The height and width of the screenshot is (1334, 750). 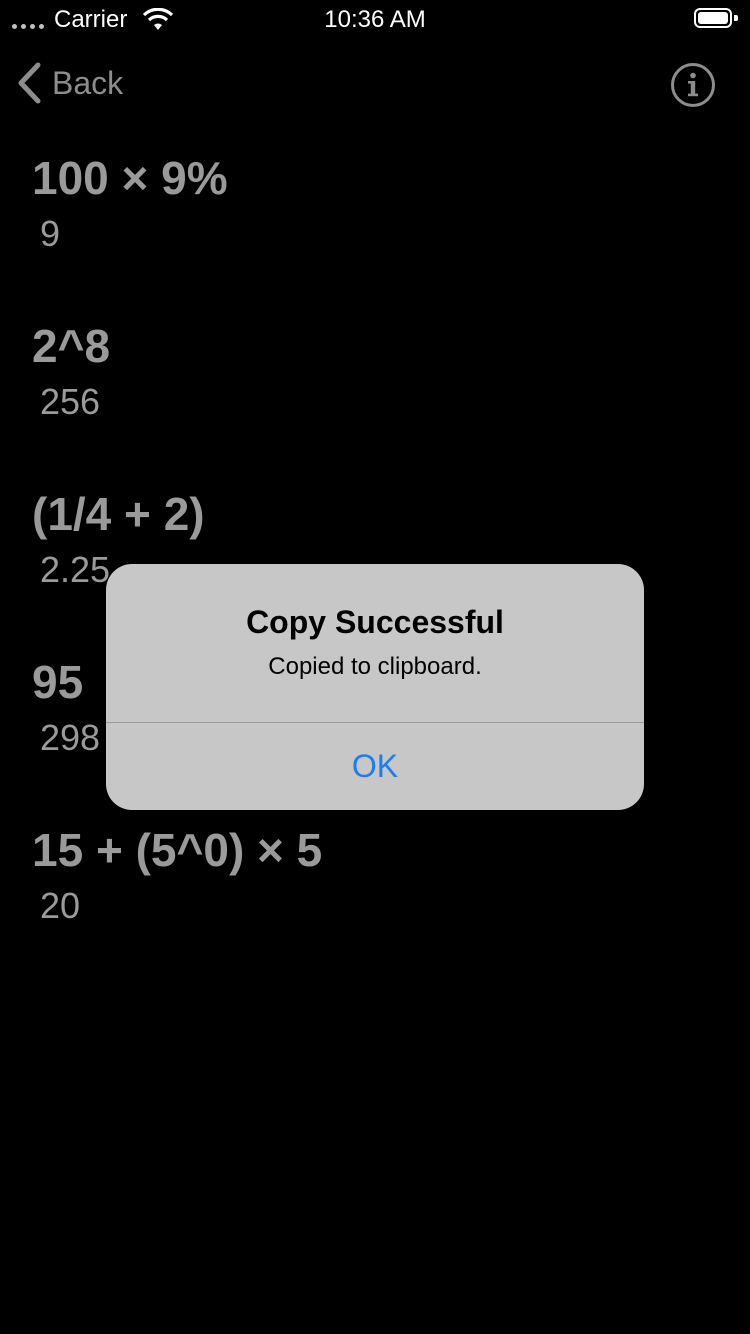 What do you see at coordinates (375, 766) in the screenshot?
I see `ok-button: OK` at bounding box center [375, 766].